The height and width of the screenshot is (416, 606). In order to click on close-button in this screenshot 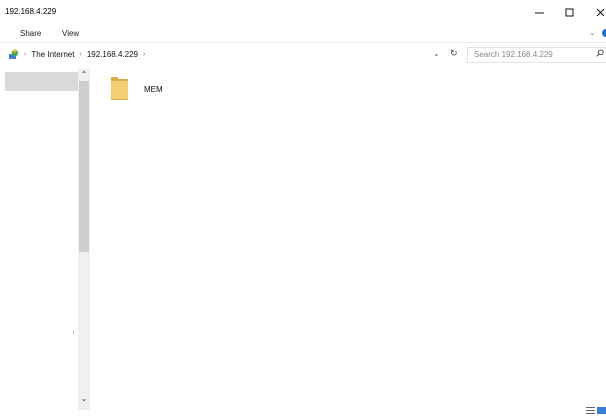, I will do `click(597, 12)`.